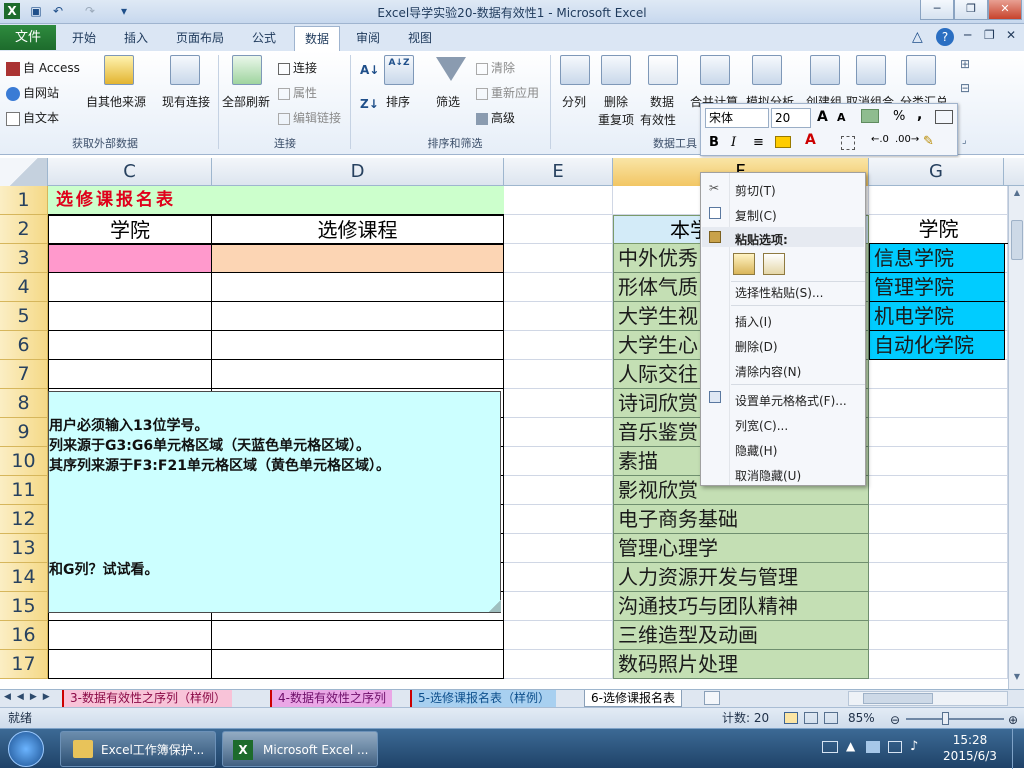  I want to click on column-header-e: E, so click(558, 172).